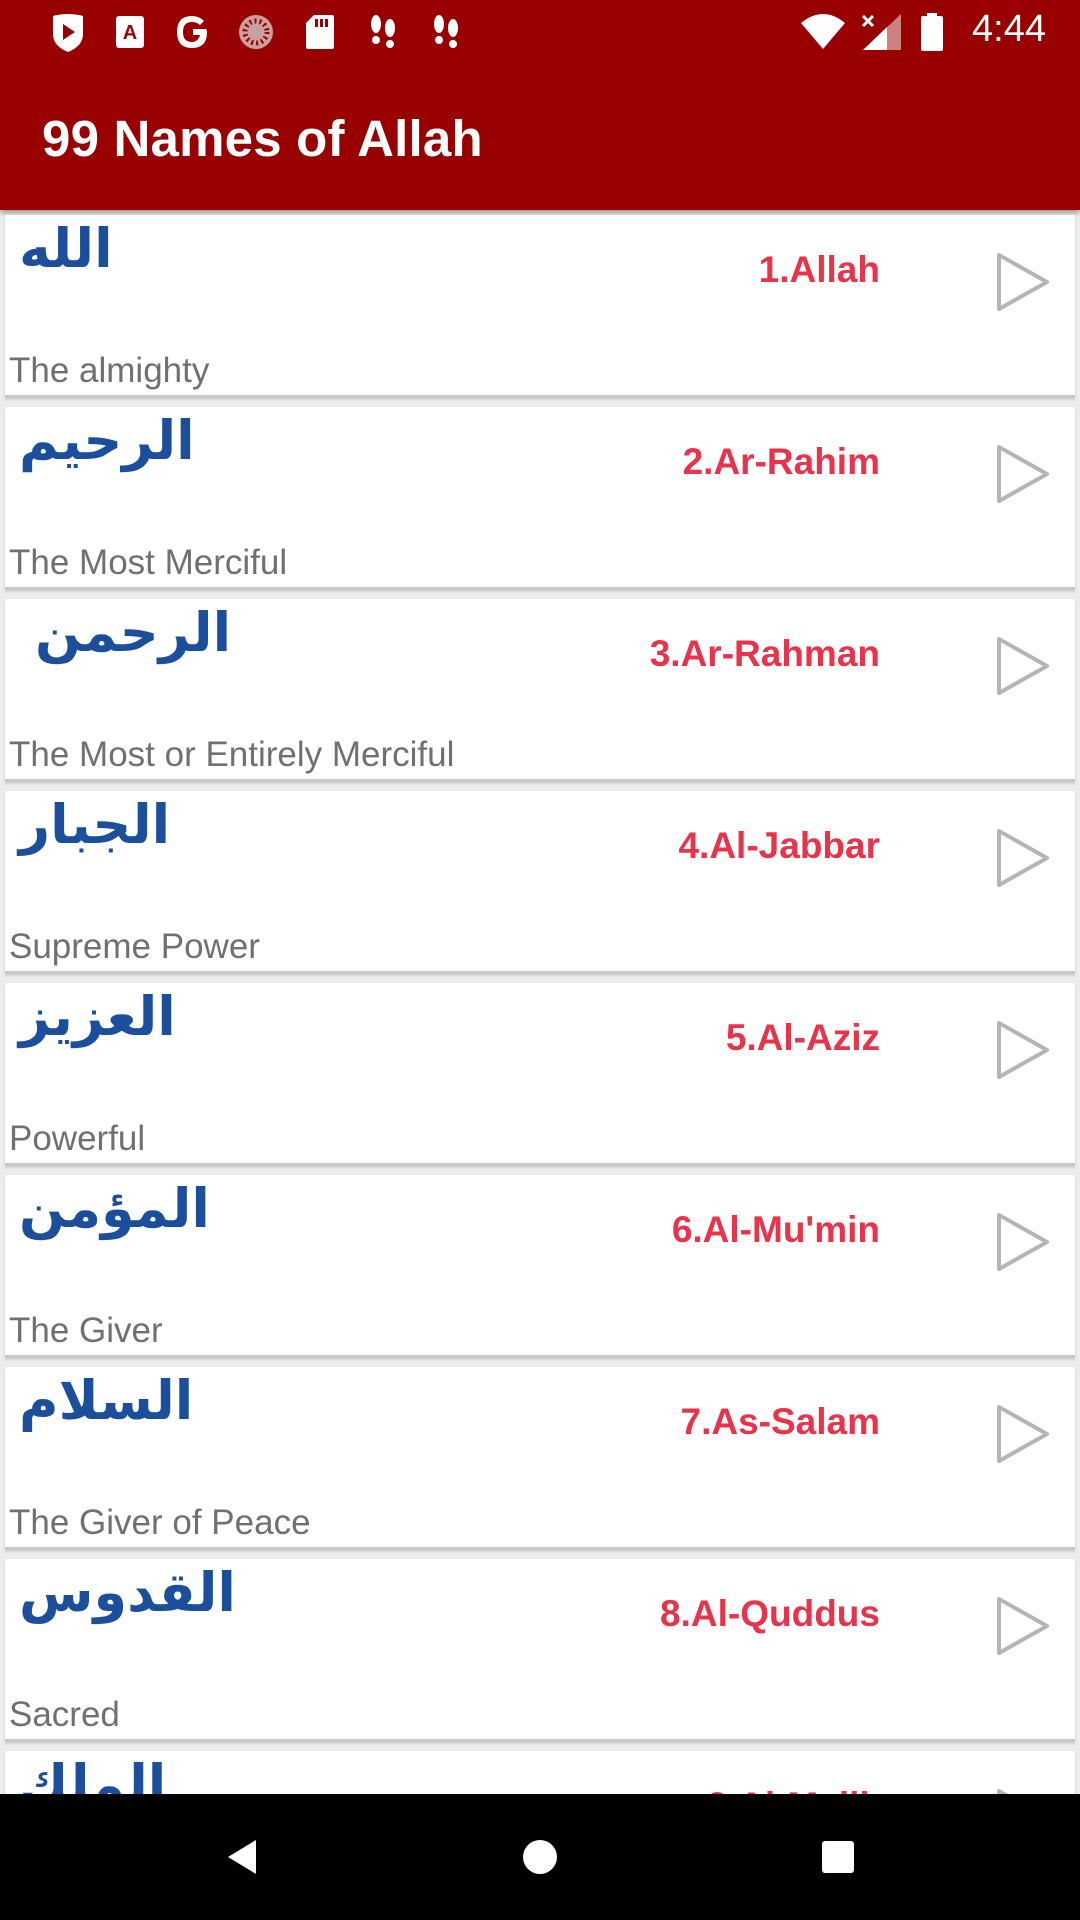  What do you see at coordinates (93, 1773) in the screenshot?
I see `arabic-name: الملك` at bounding box center [93, 1773].